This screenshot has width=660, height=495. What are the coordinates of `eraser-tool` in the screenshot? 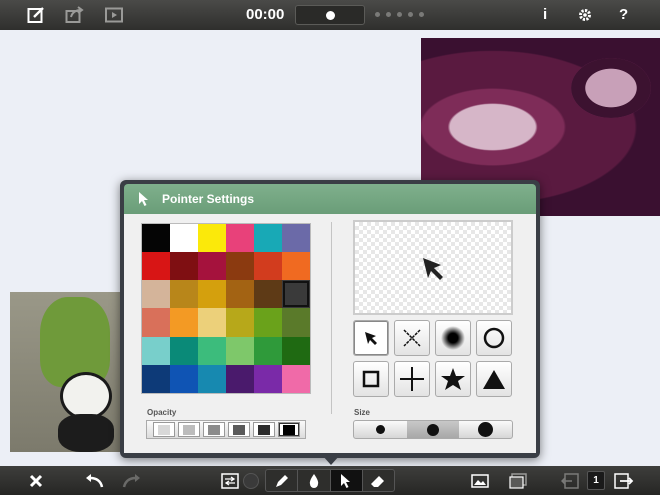 It's located at (378, 480).